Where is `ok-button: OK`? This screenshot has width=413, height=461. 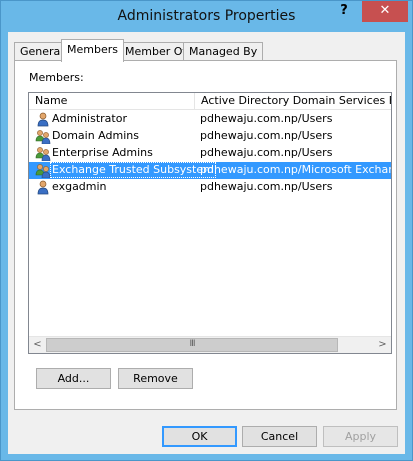 ok-button: OK is located at coordinates (199, 436).